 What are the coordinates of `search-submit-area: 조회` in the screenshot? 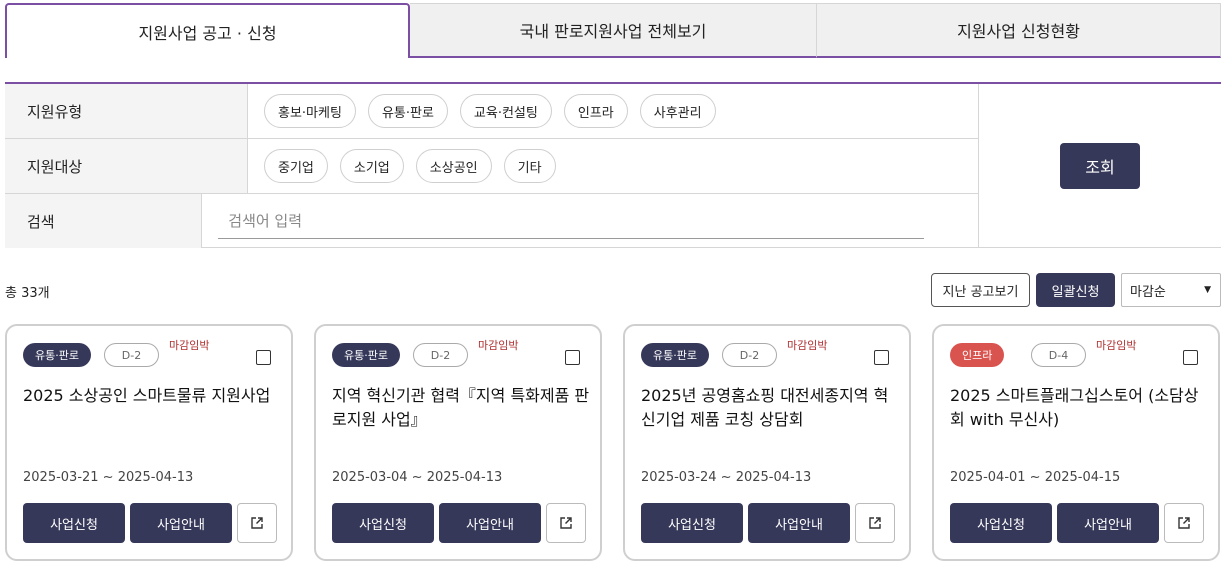 It's located at (1099, 166).